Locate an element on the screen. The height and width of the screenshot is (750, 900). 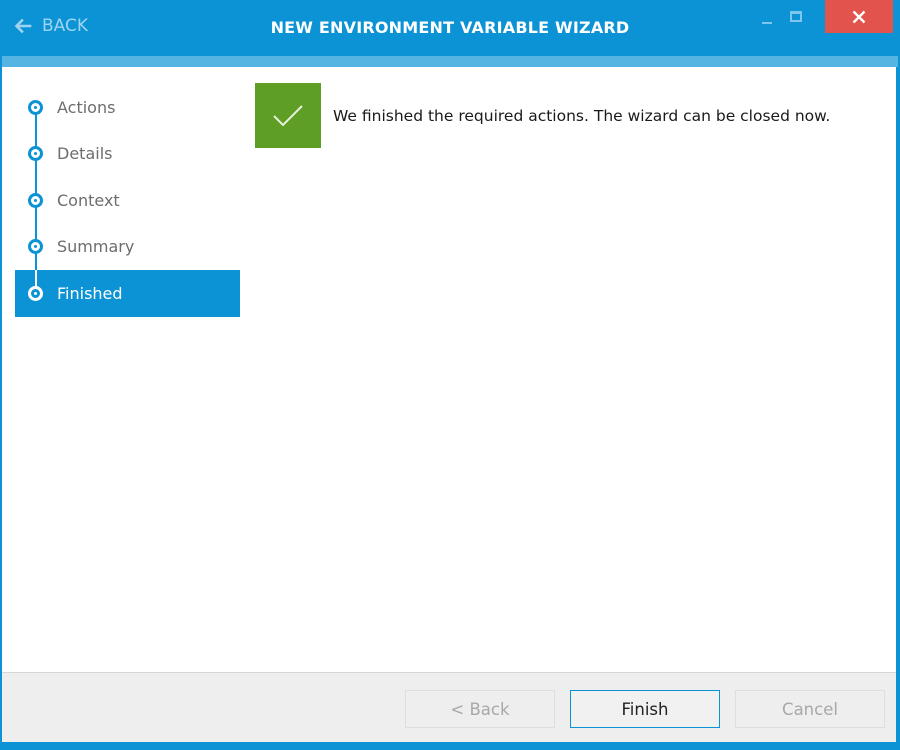
back-link: BACK is located at coordinates (51, 26).